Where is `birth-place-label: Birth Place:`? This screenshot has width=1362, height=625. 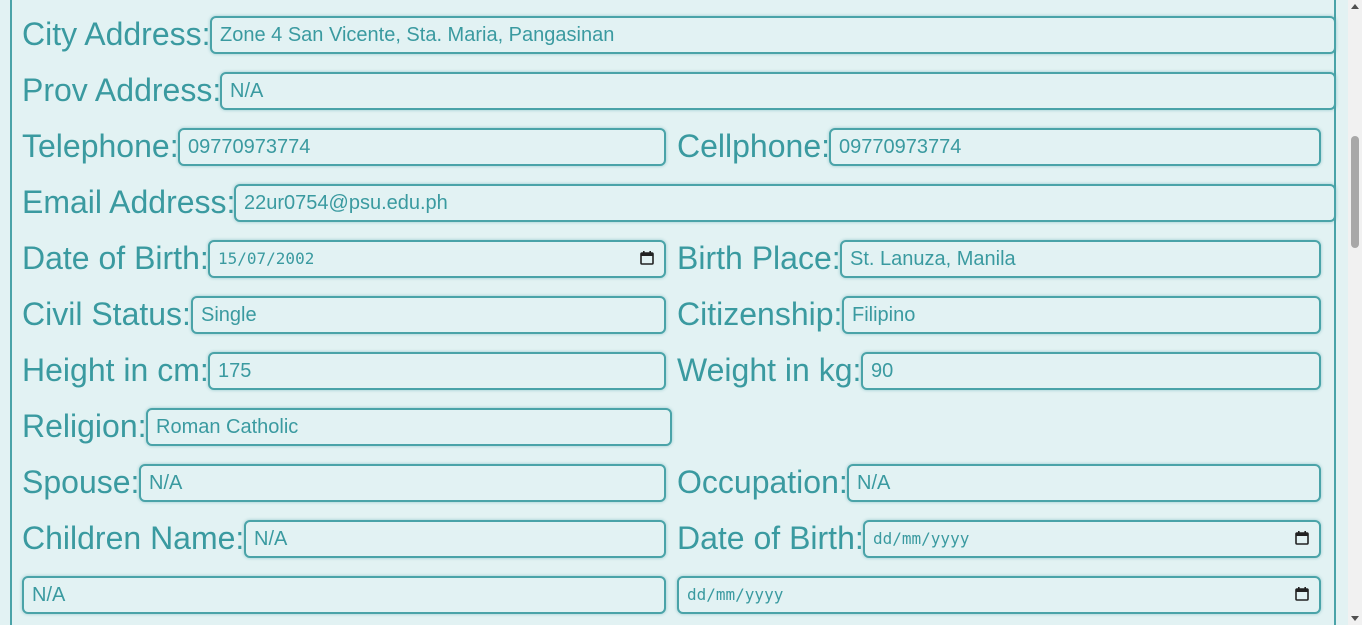
birth-place-label: Birth Place: is located at coordinates (759, 258).